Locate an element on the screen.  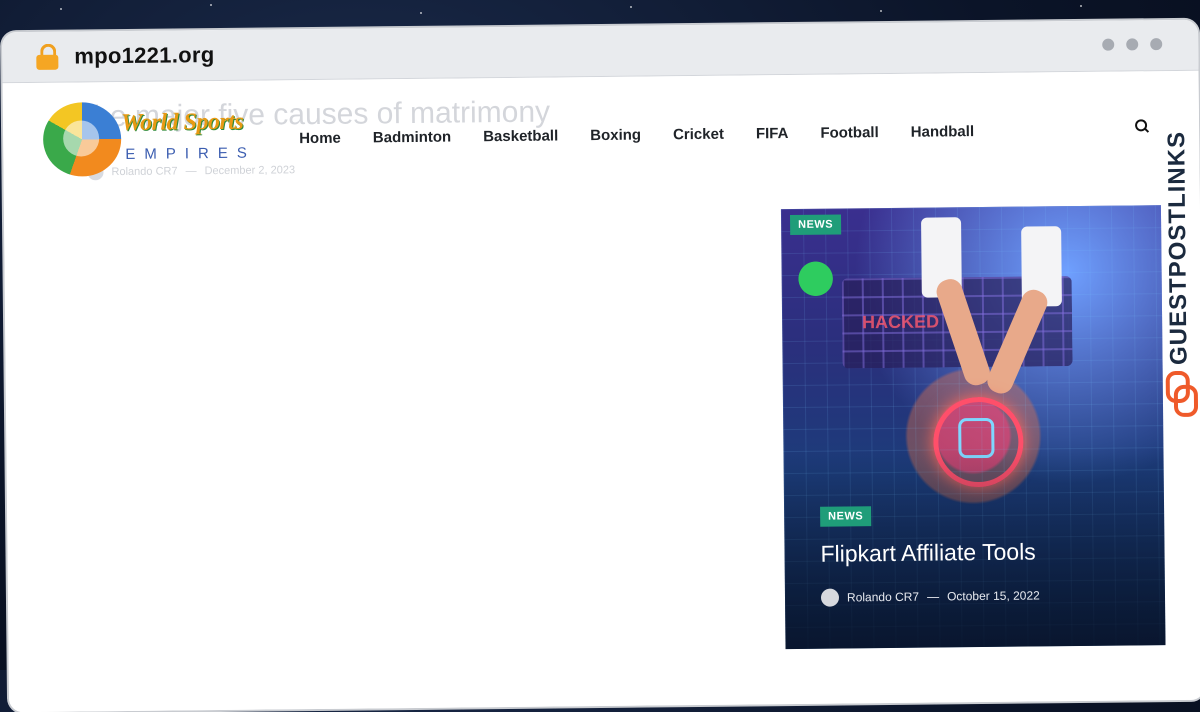
nav-item-cricket: Cricket is located at coordinates (698, 135).